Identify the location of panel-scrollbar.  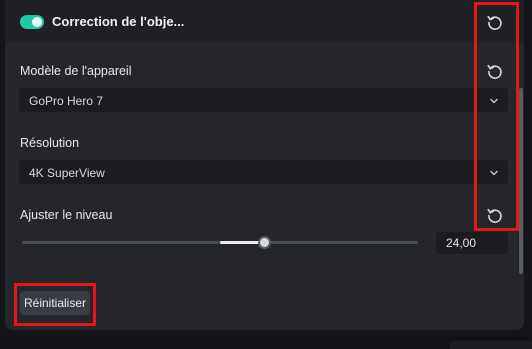
(521, 181).